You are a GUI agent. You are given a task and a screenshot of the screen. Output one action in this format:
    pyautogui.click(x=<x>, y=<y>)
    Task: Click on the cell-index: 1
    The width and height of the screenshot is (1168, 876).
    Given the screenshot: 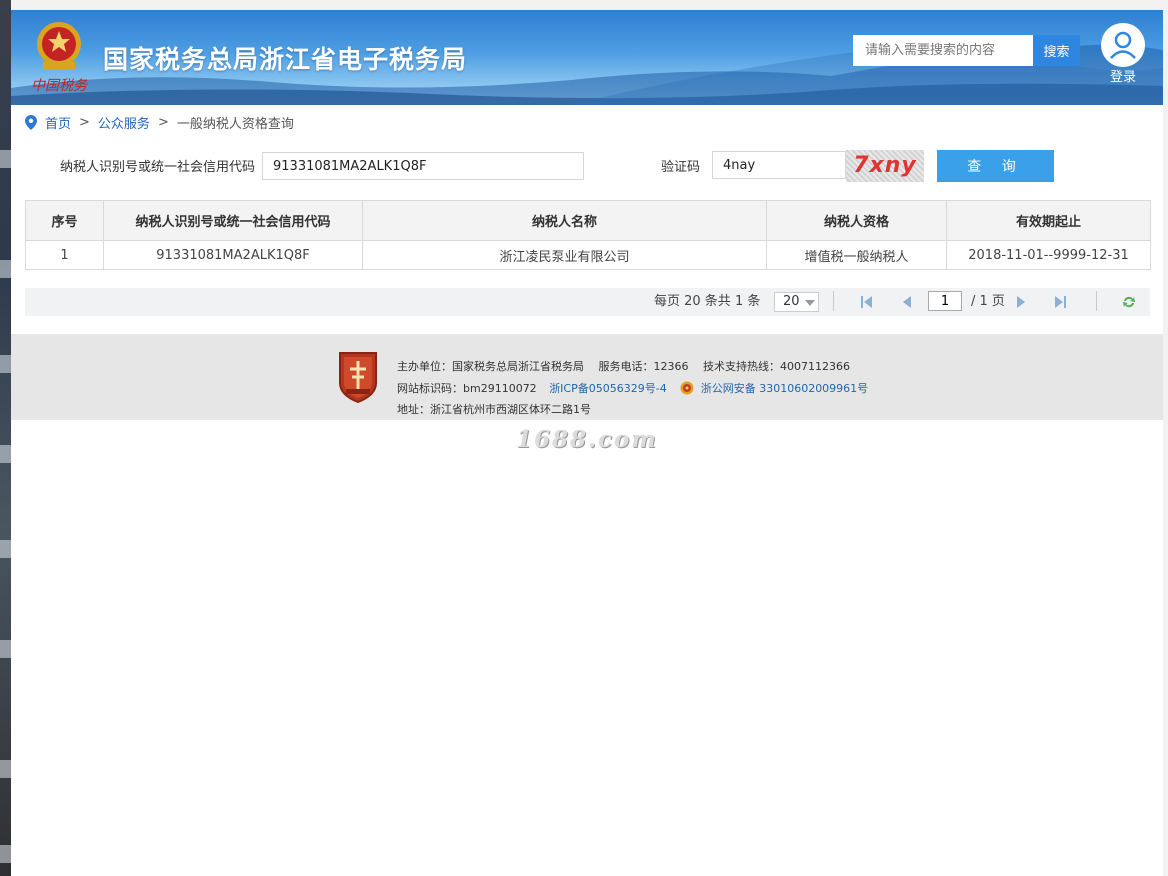 What is the action you would take?
    pyautogui.click(x=64, y=255)
    